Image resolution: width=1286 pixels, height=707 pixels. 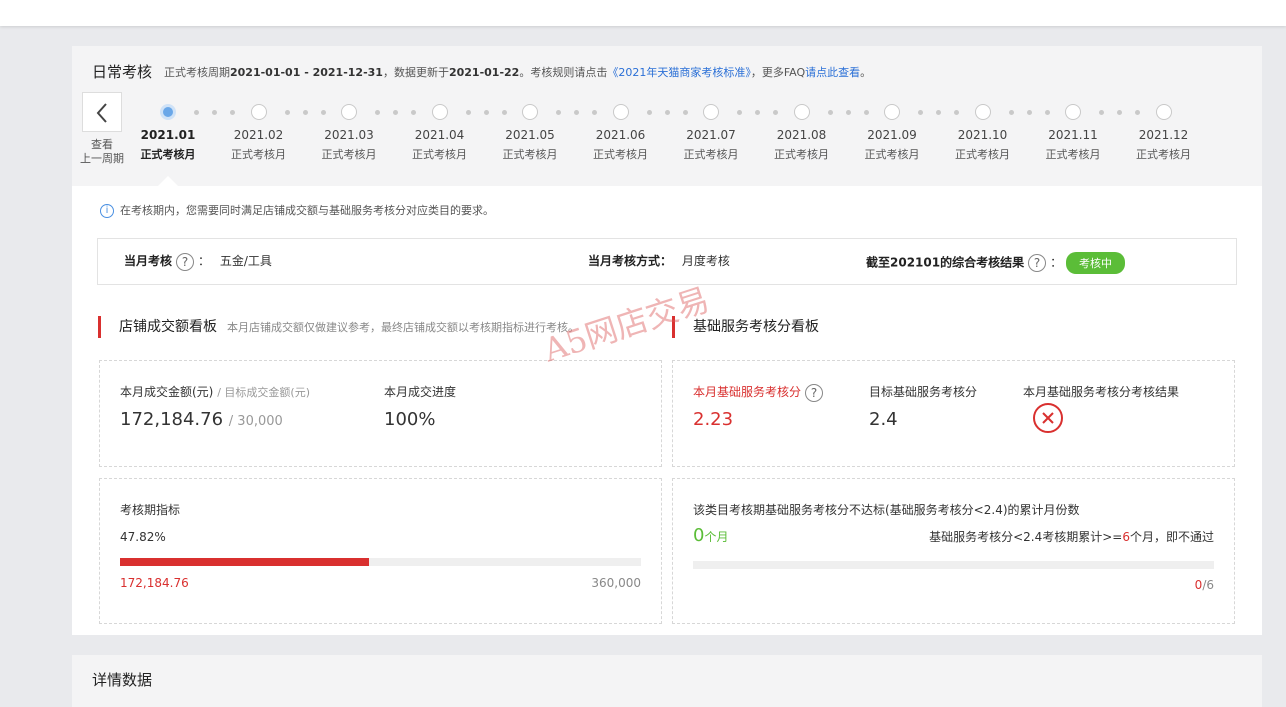 I want to click on tab-month-2021.02: 2021.02 正式考核月, so click(x=259, y=145).